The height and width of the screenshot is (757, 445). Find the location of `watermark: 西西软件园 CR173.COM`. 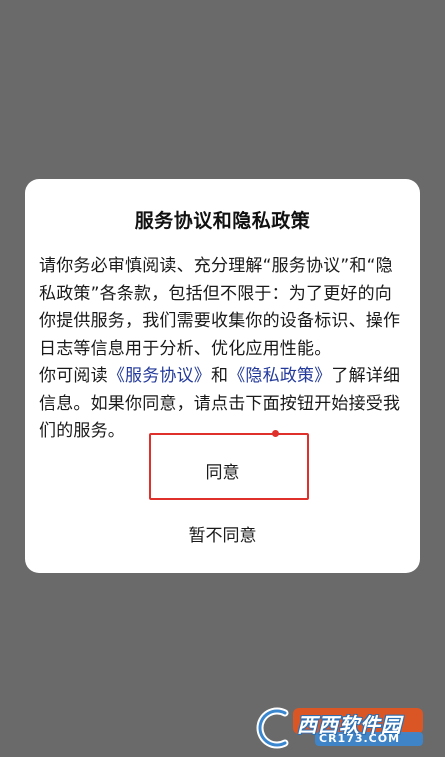

watermark: 西西软件园 CR173.COM is located at coordinates (336, 727).